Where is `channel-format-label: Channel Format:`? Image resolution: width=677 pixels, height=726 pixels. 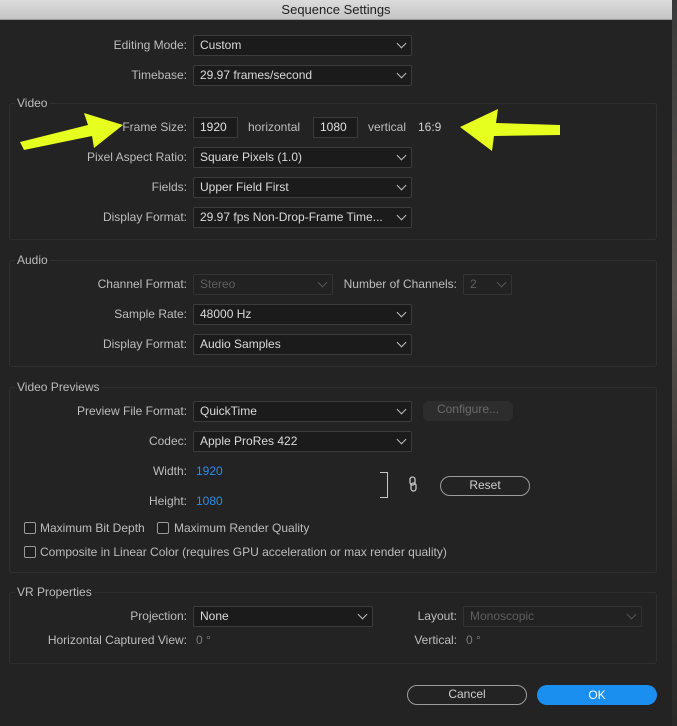 channel-format-label: Channel Format: is located at coordinates (142, 284).